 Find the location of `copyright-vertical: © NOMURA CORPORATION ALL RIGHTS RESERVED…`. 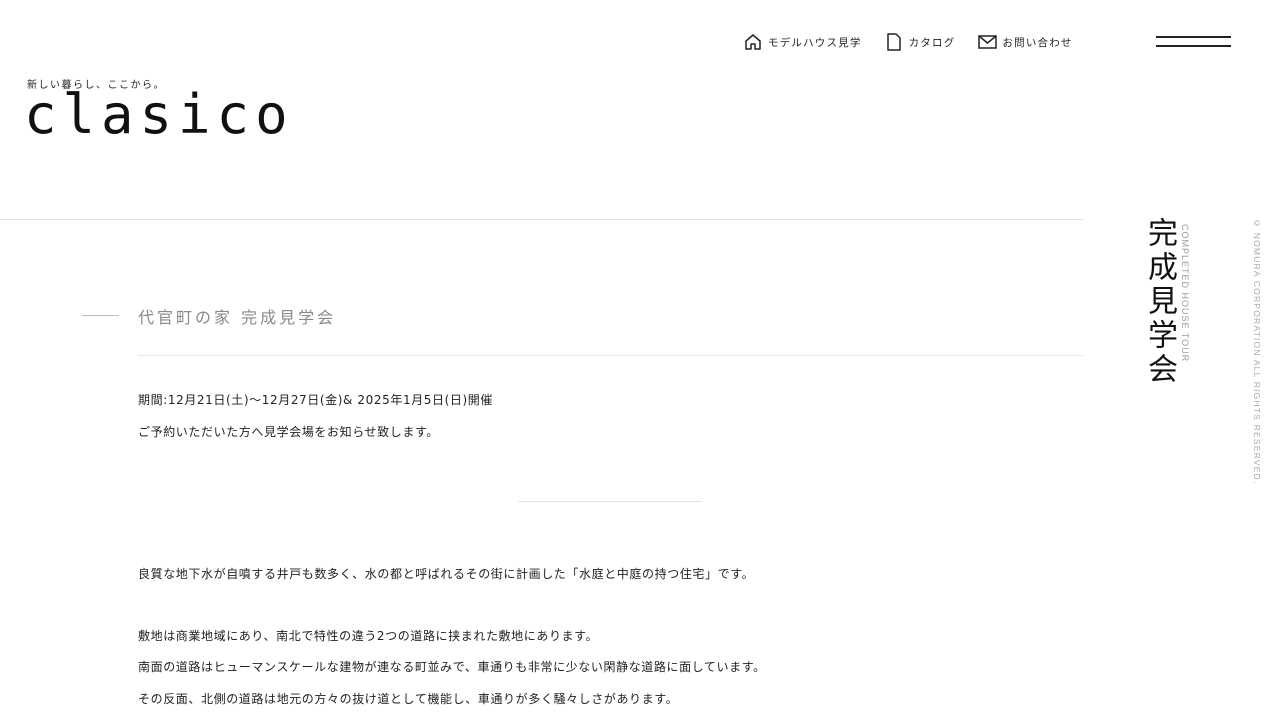

copyright-vertical: © NOMURA CORPORATION ALL RIGHTS RESERVED… is located at coordinates (1257, 351).